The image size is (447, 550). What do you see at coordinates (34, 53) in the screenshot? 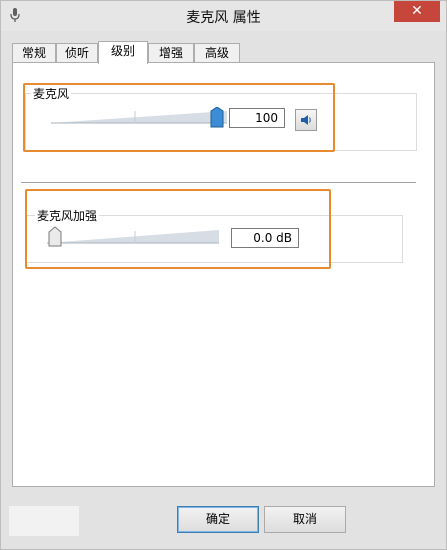
I see `tab-general: 常规` at bounding box center [34, 53].